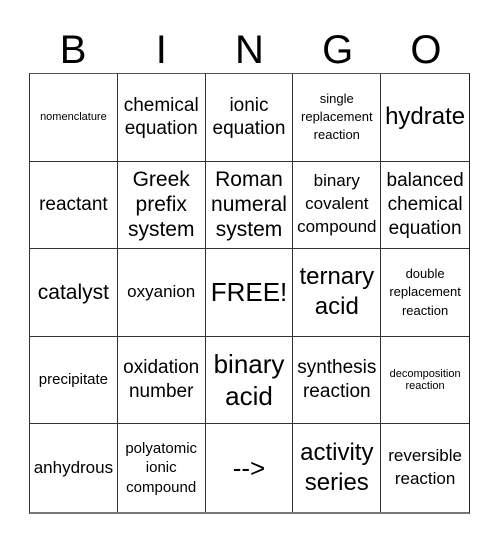  What do you see at coordinates (161, 118) in the screenshot?
I see `bingo-cell: chemical equation` at bounding box center [161, 118].